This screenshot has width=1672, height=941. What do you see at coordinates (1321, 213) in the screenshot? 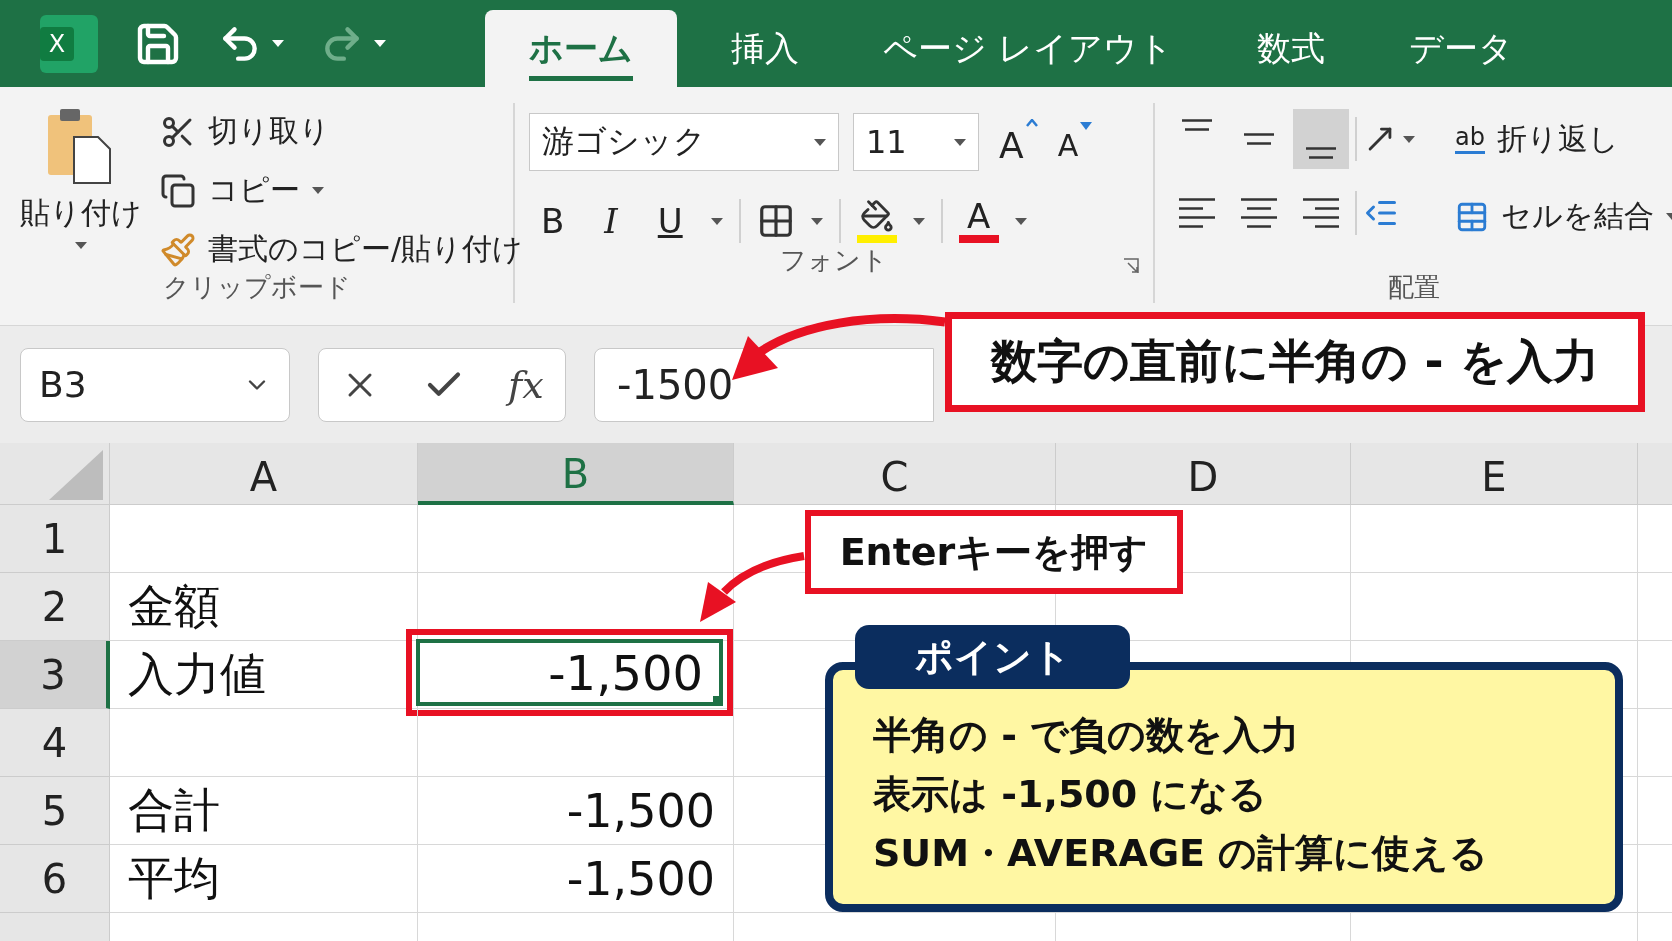
I see `align-right-icon` at bounding box center [1321, 213].